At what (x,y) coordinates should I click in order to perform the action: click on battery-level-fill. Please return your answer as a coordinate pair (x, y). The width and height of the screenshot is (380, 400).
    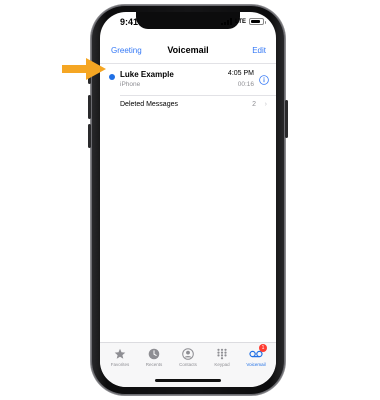
    Looking at the image, I should click on (256, 21).